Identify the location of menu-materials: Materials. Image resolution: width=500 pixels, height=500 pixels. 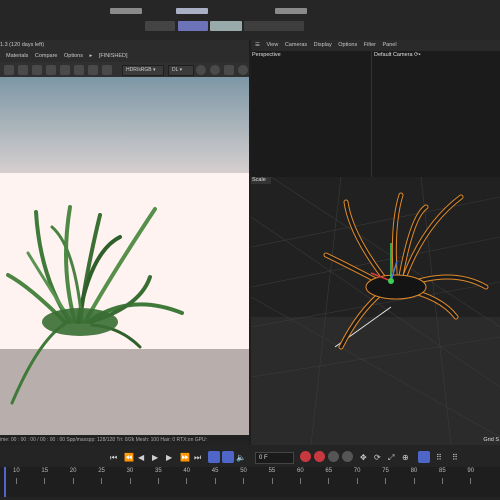
(17, 56).